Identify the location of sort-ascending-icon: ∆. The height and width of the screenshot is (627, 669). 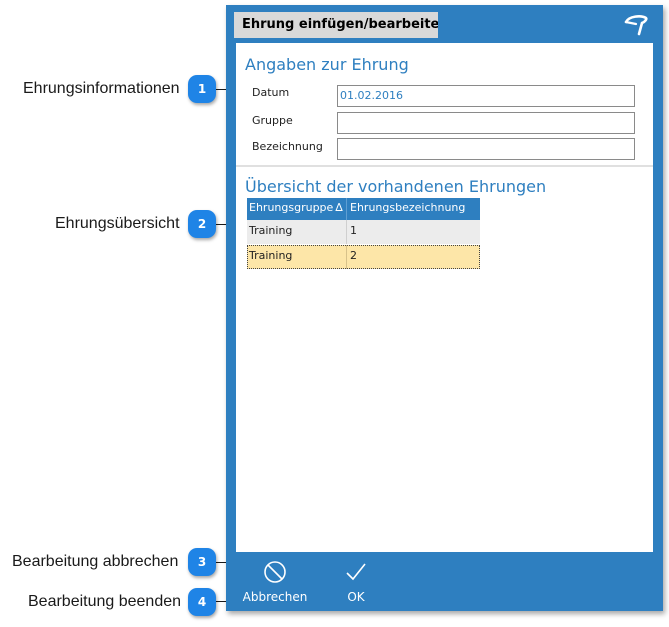
(339, 207).